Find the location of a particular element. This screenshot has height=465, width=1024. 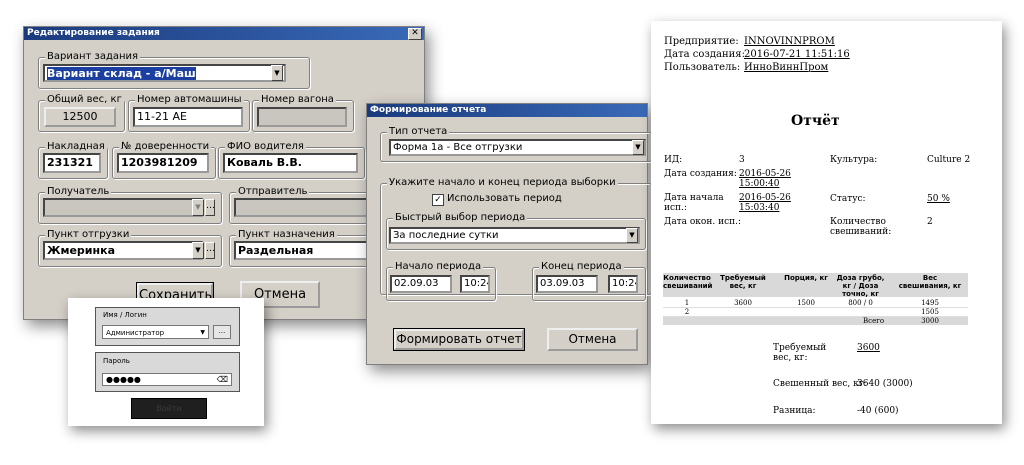

total-value: 3000 is located at coordinates (930, 321).